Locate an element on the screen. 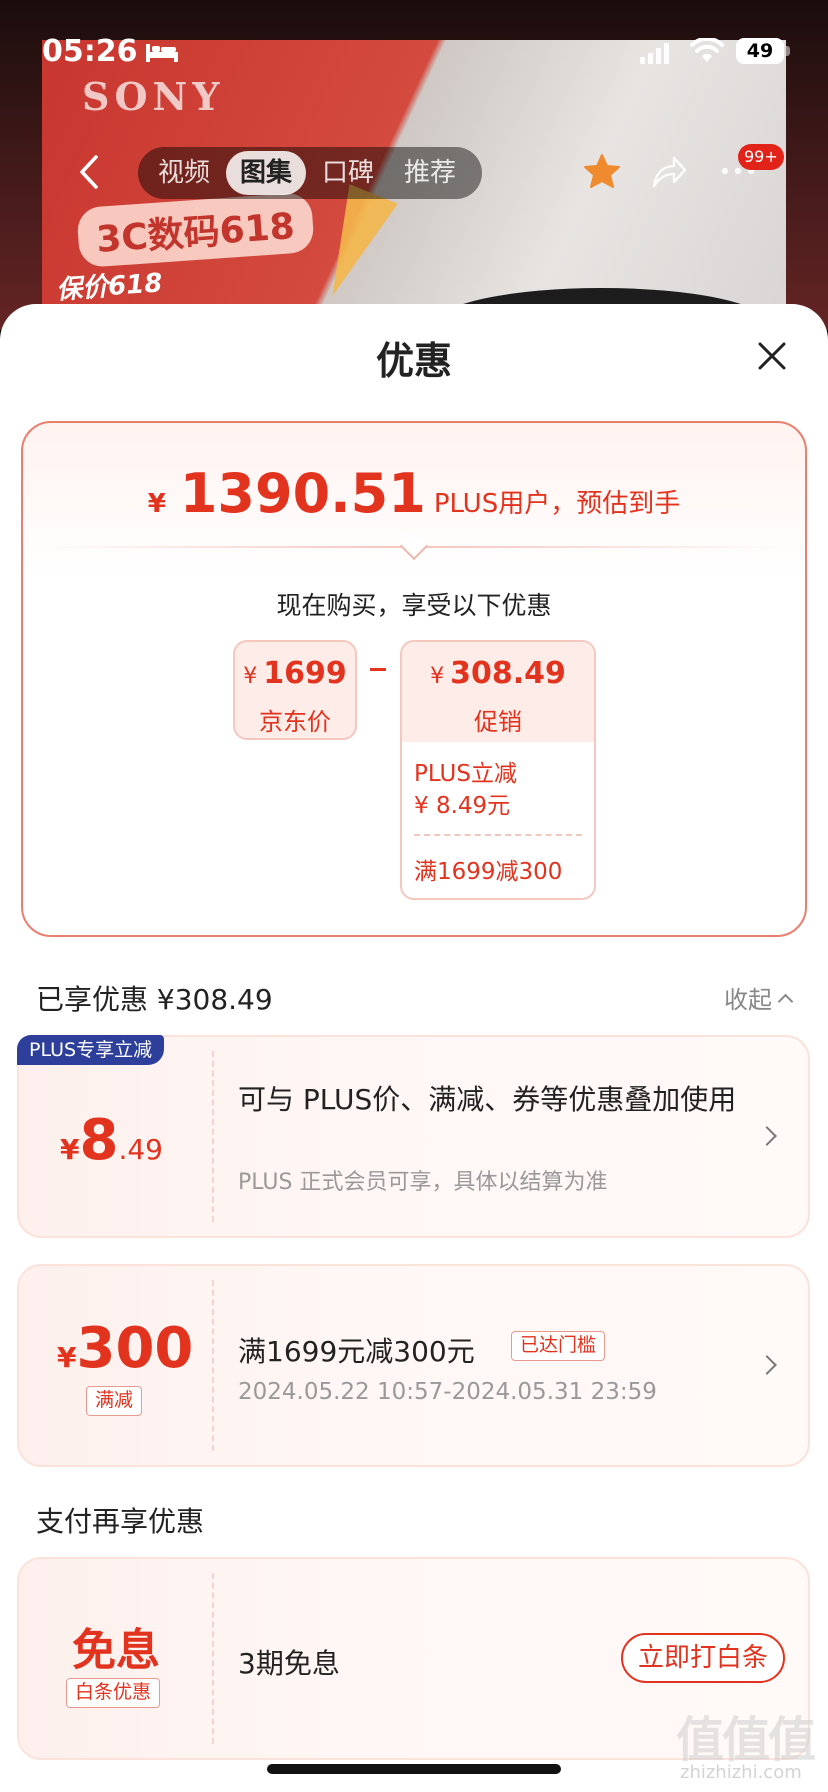 The image size is (828, 1792). collapse-label: 收起 is located at coordinates (748, 1000).